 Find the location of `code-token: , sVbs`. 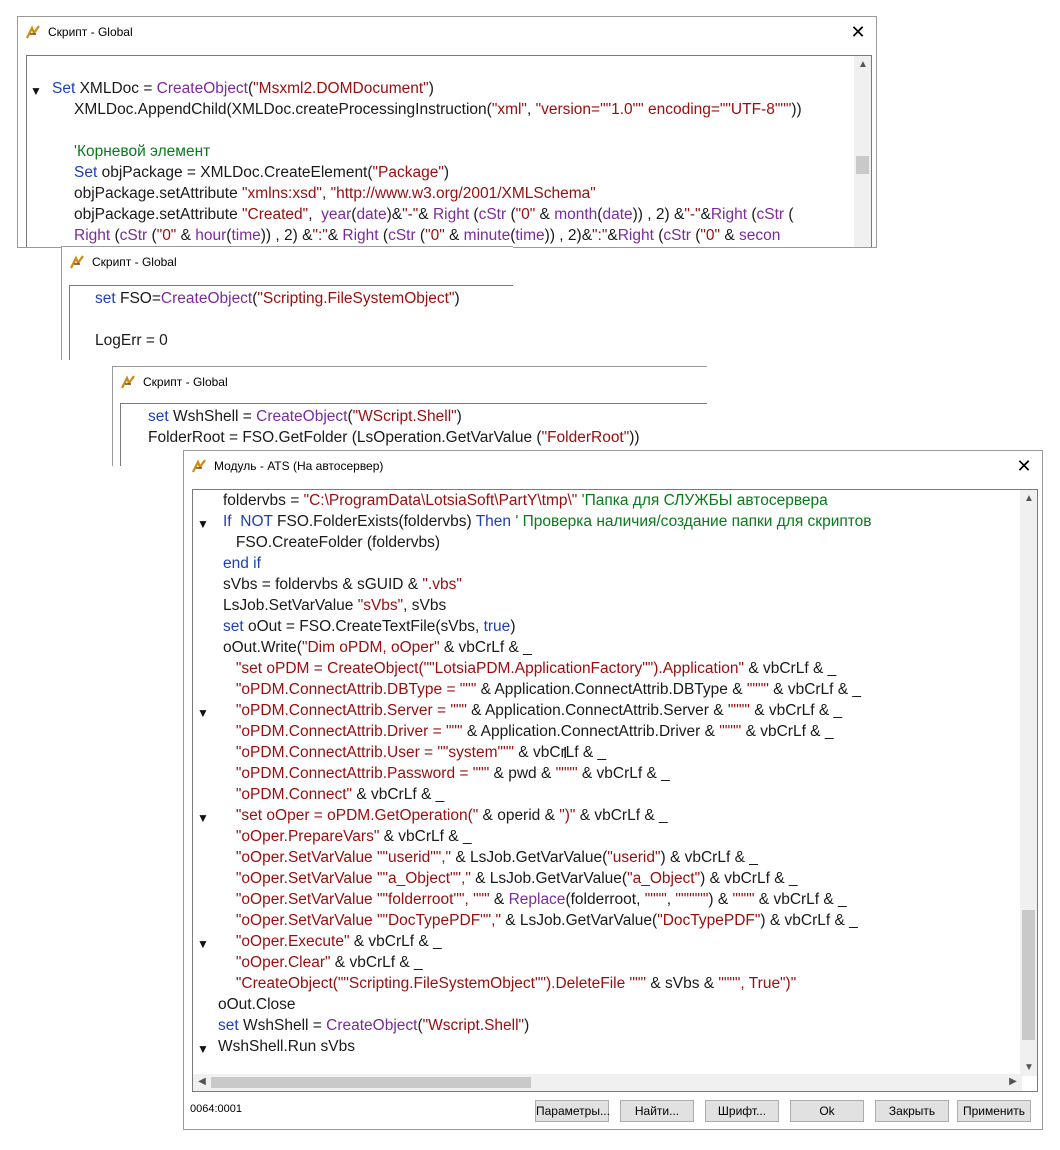

code-token: , sVbs is located at coordinates (425, 605).